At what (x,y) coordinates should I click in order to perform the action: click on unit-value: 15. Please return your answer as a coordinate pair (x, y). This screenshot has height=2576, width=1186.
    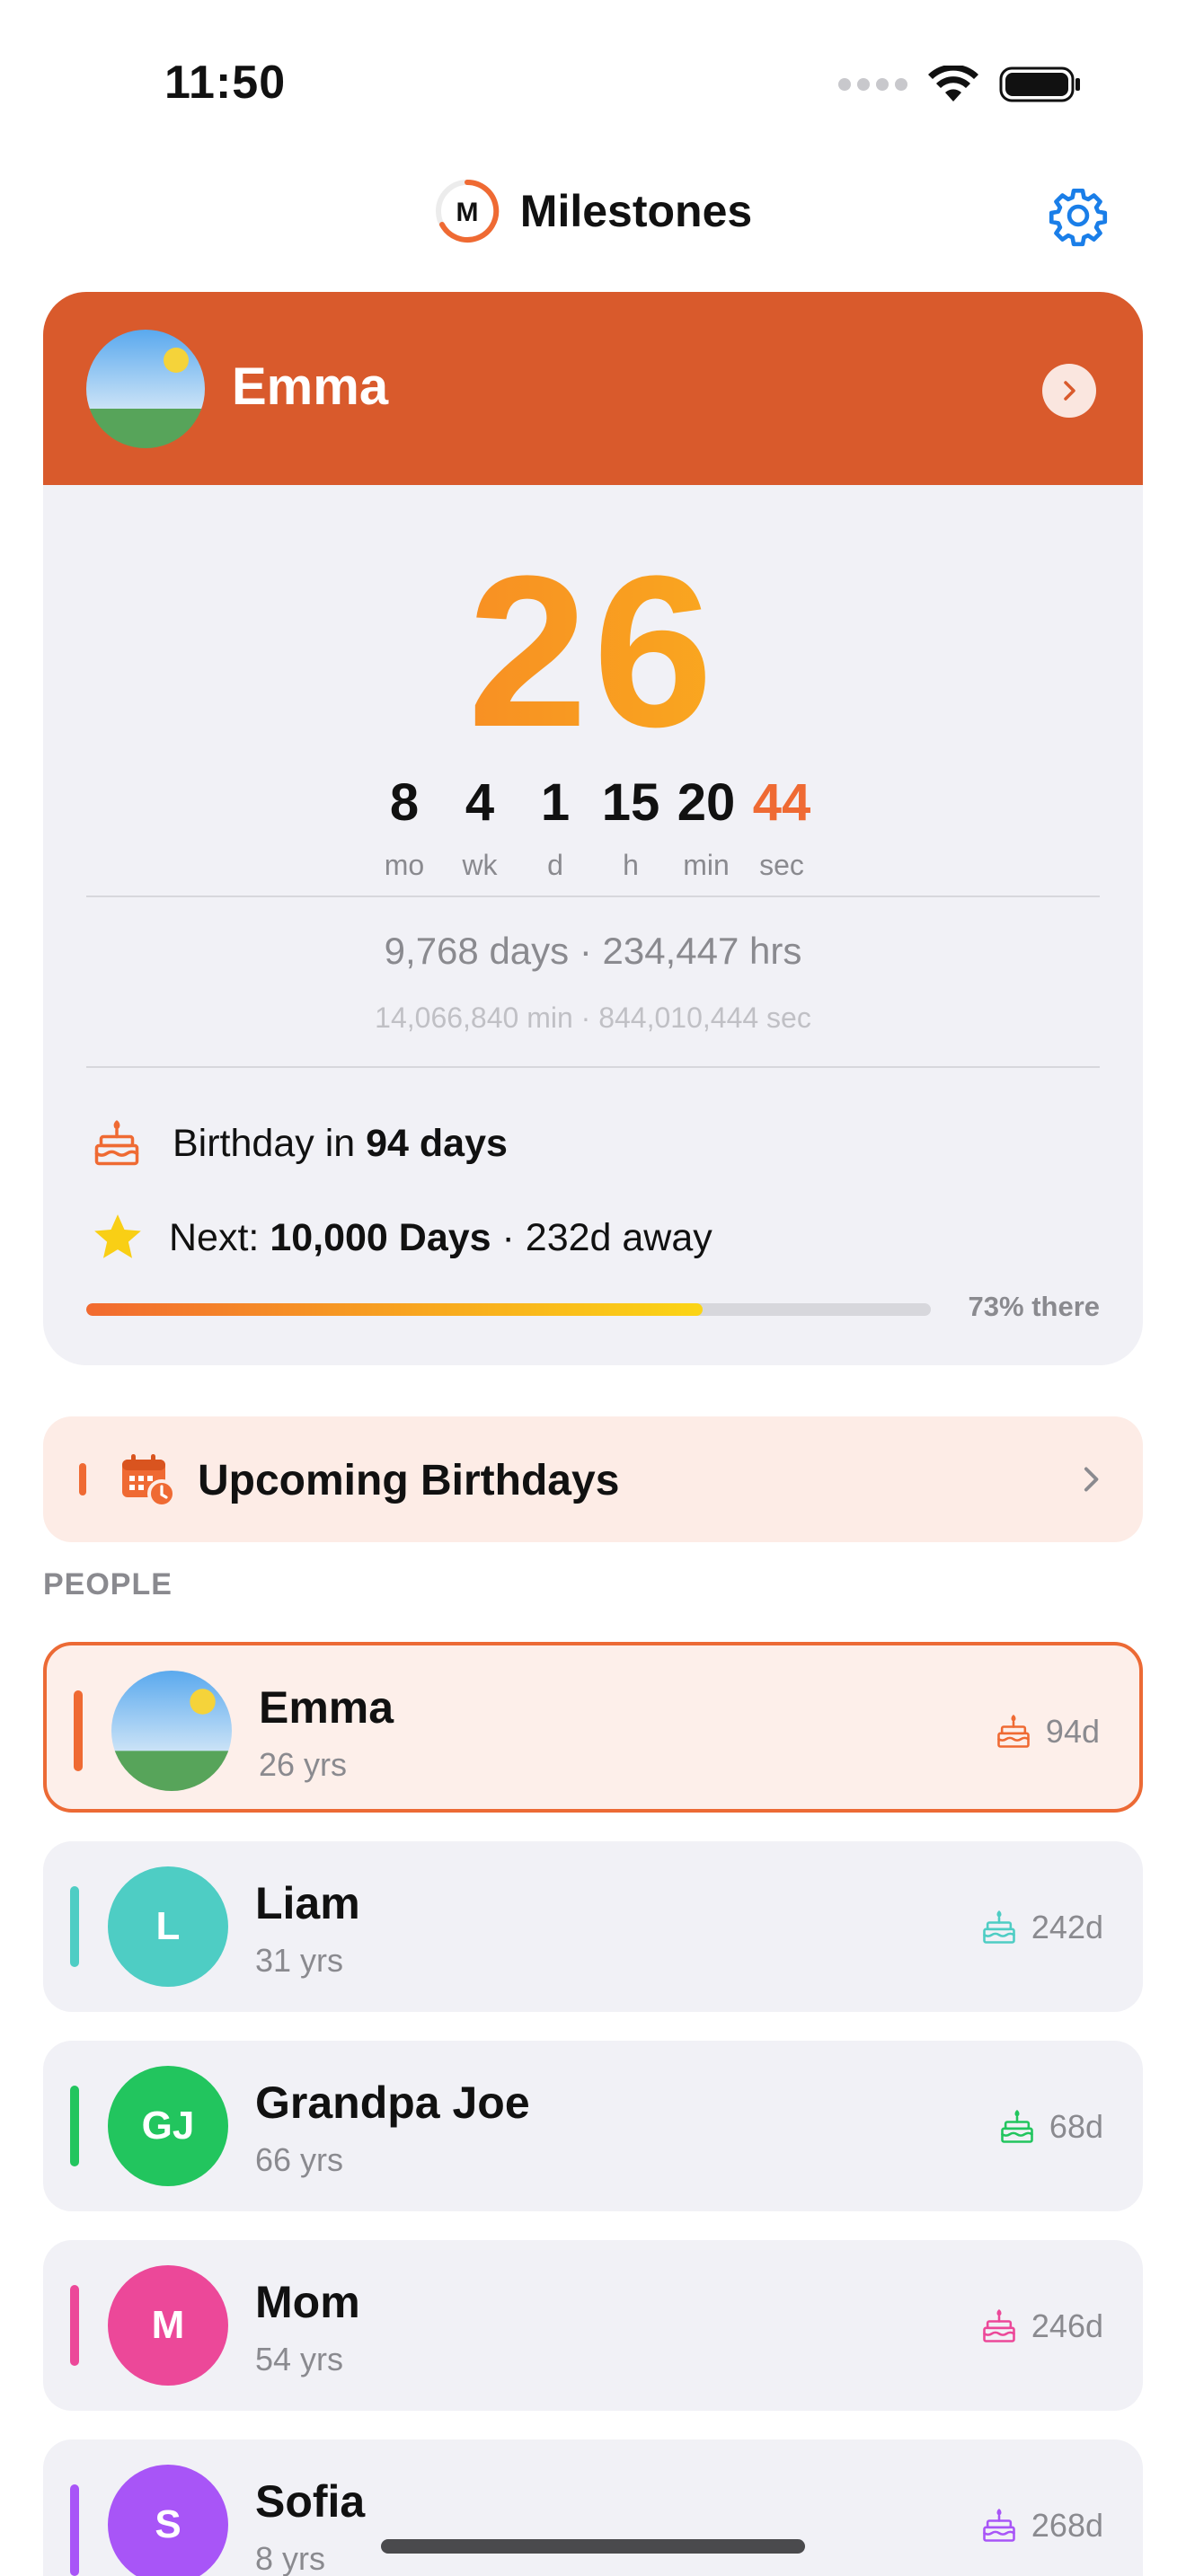
    Looking at the image, I should click on (630, 802).